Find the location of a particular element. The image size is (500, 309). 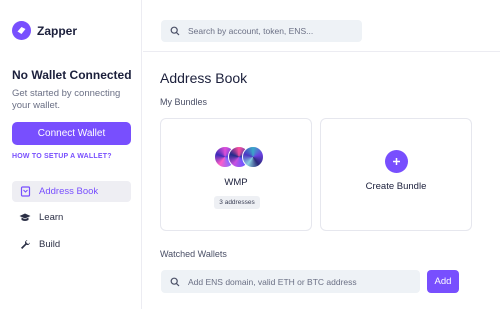

wallet-avatar is located at coordinates (253, 157).